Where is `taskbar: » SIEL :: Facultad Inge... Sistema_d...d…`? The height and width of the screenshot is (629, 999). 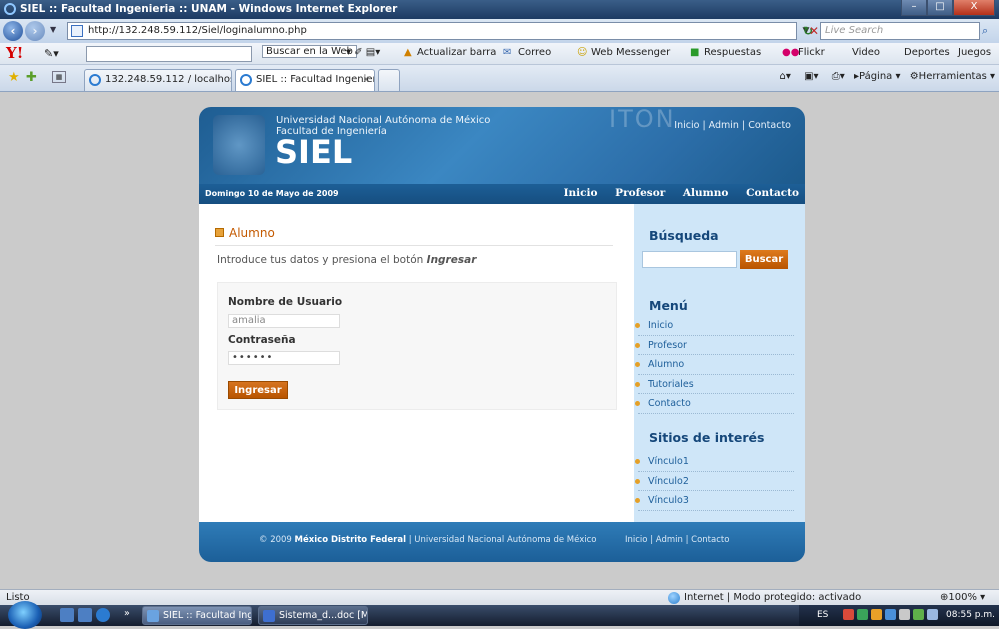 taskbar: » SIEL :: Facultad Inge... Sistema_d...d… is located at coordinates (499, 615).